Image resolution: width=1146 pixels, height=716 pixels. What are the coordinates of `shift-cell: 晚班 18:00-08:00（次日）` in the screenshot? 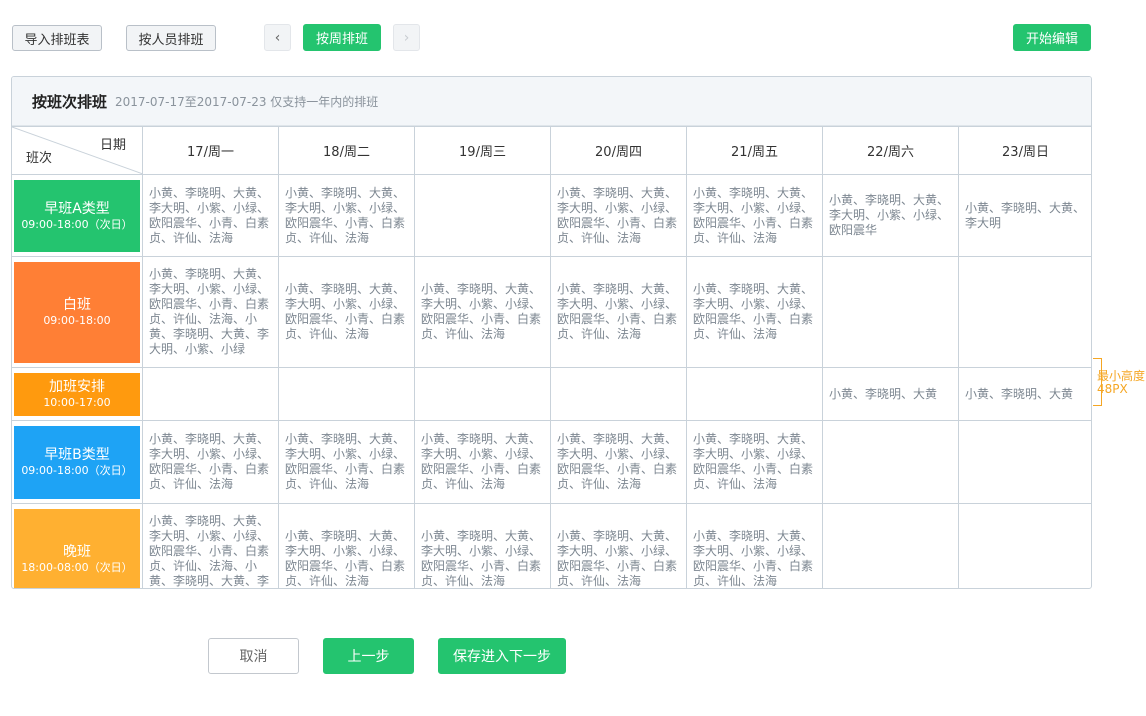 It's located at (77, 545).